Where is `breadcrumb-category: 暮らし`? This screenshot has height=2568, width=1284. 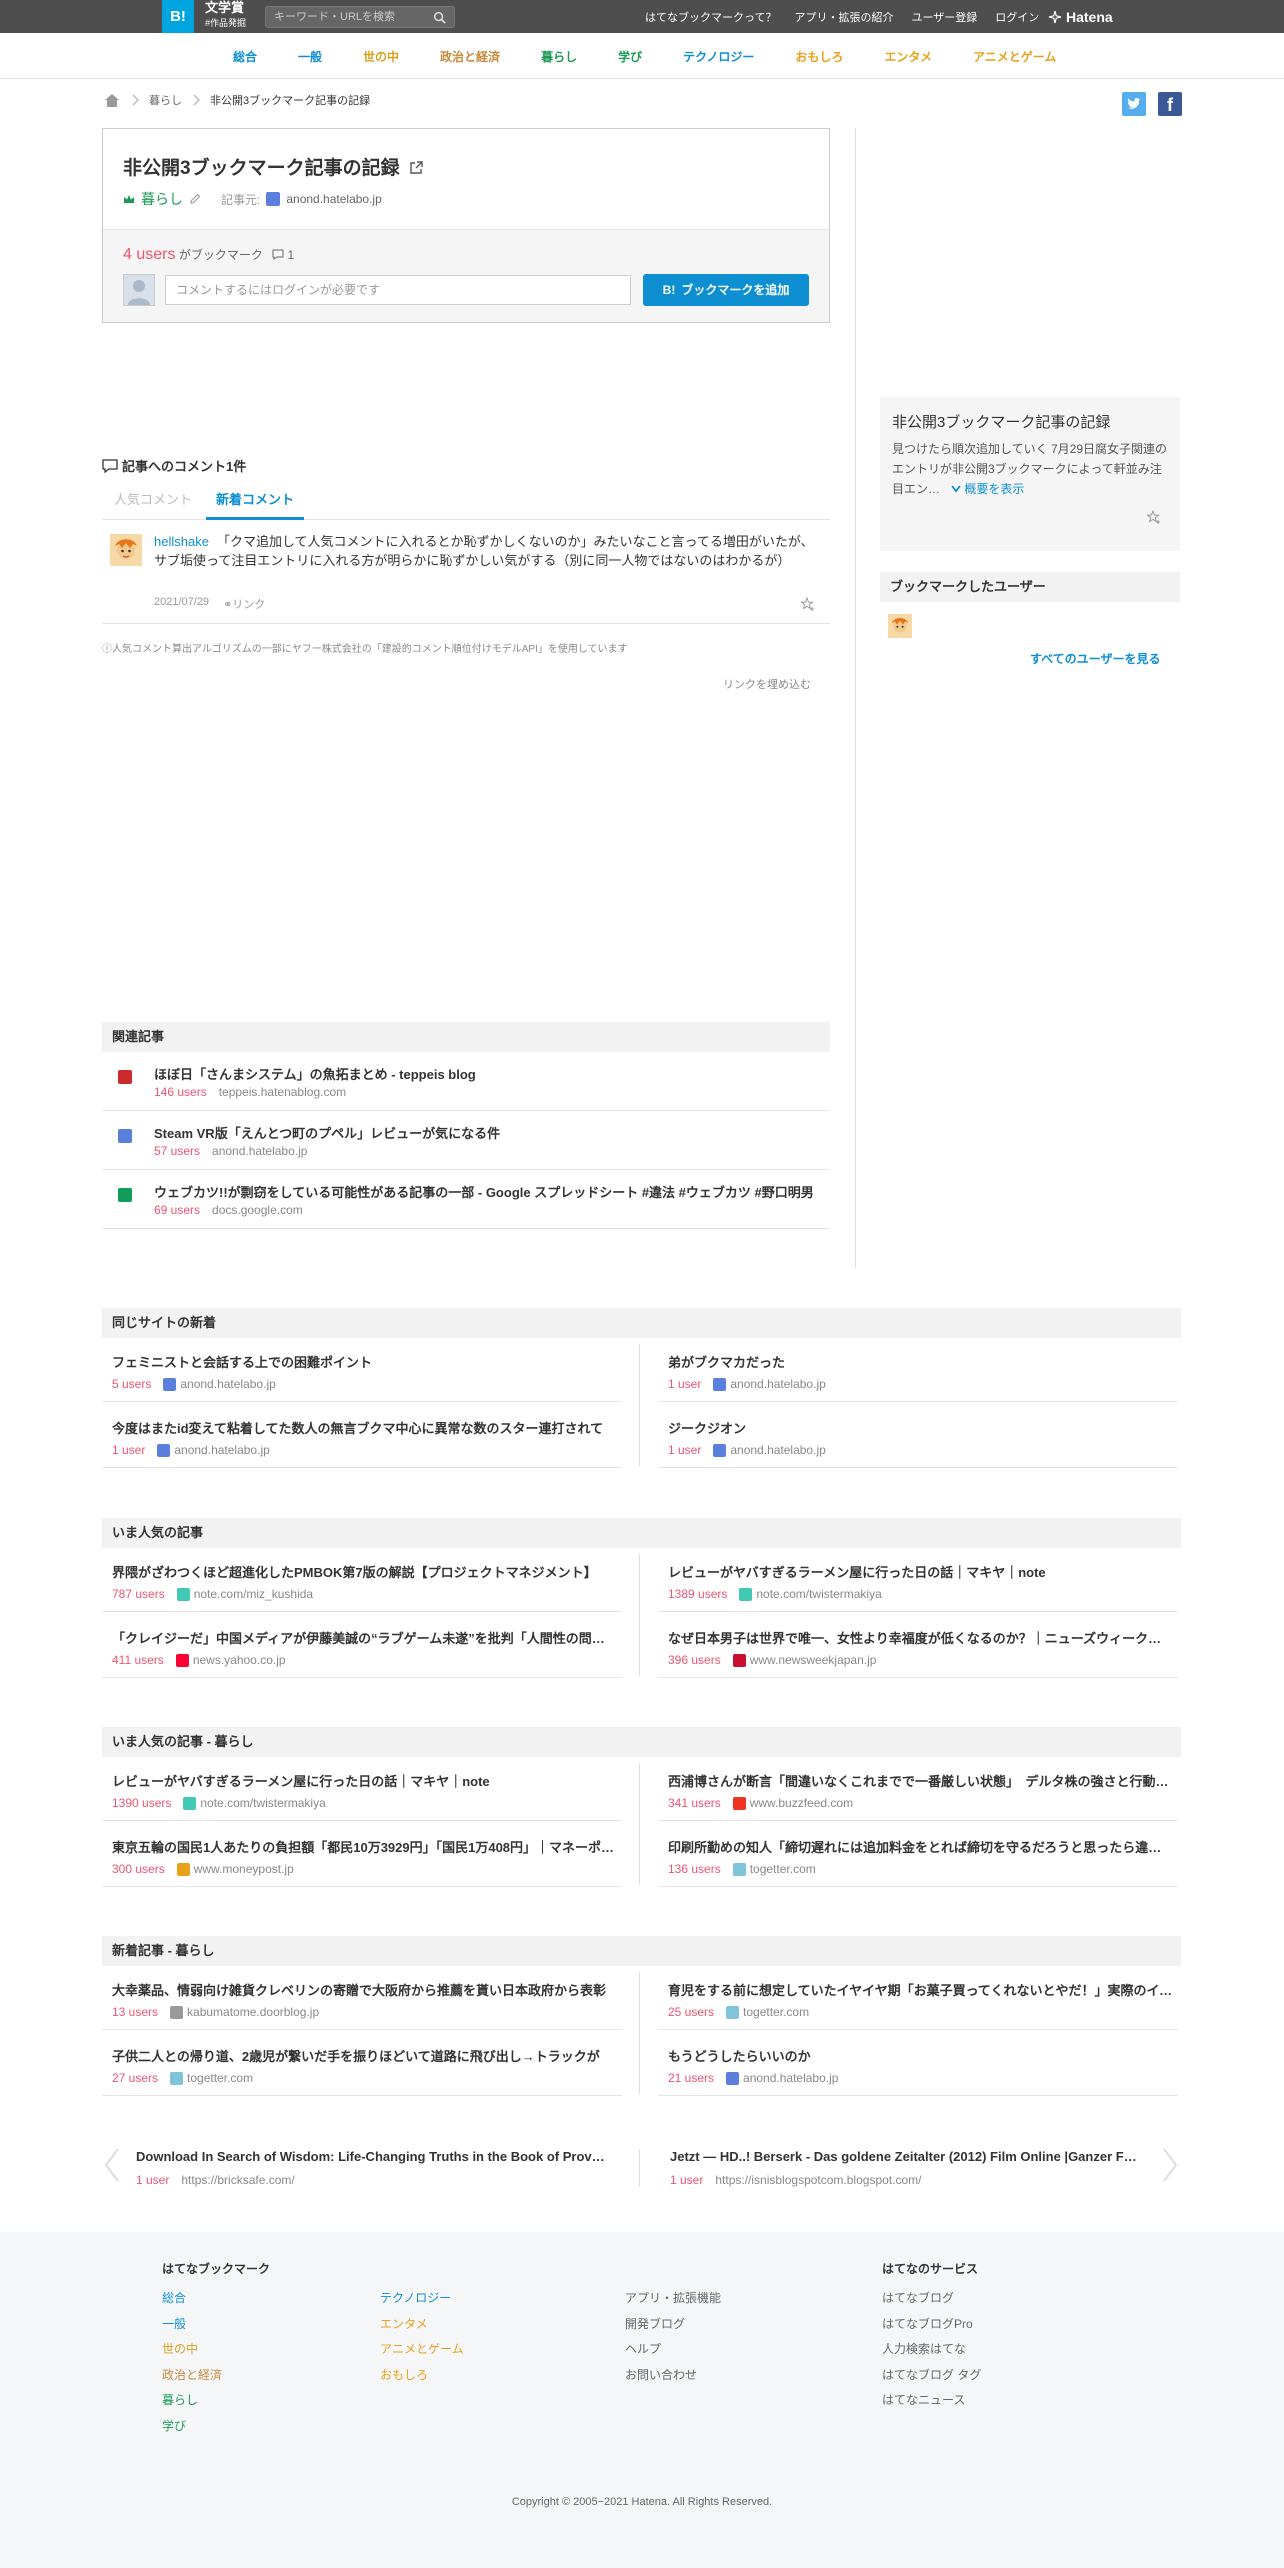 breadcrumb-category: 暮らし is located at coordinates (165, 100).